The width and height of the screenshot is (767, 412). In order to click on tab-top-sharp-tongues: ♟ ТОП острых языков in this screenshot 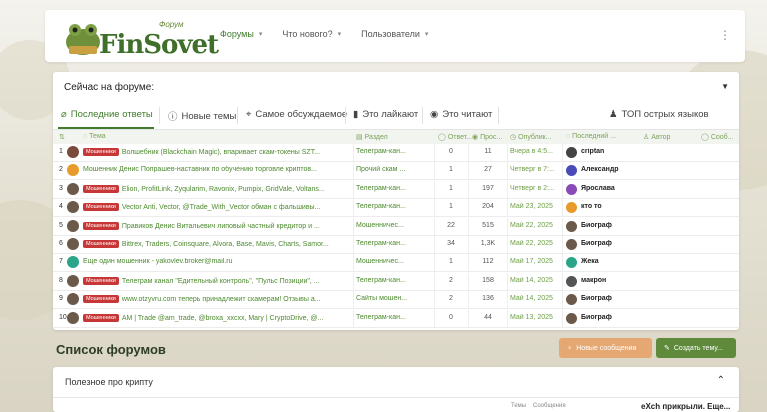, I will do `click(659, 114)`.